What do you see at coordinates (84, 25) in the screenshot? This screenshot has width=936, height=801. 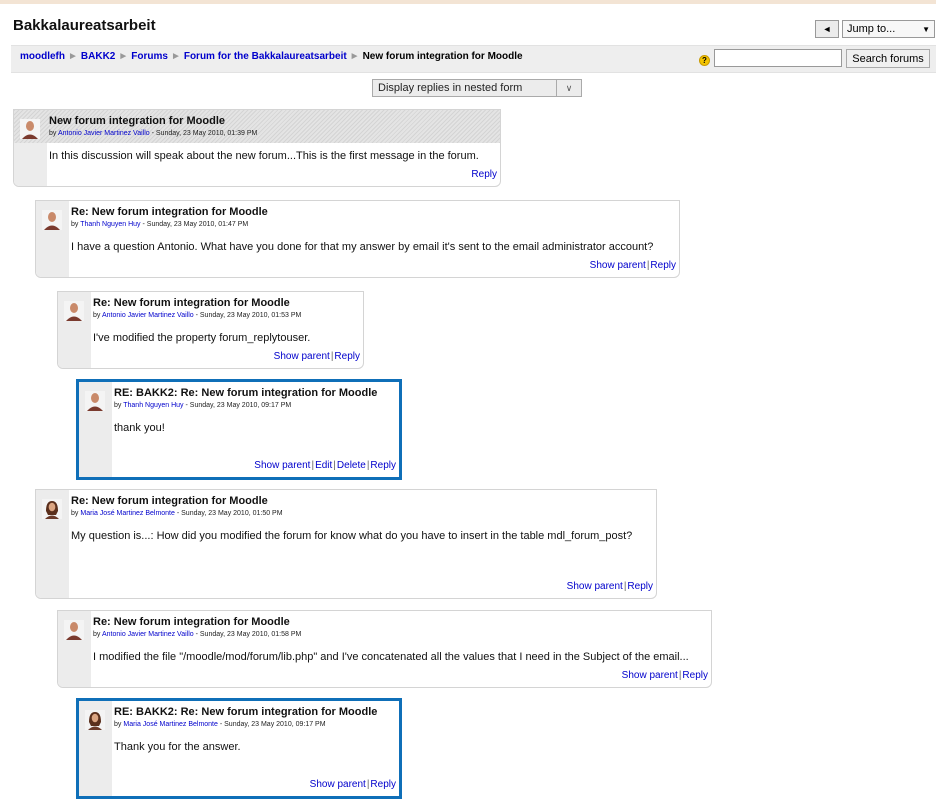 I see `page-title: Bakkalaureatsarbeit` at bounding box center [84, 25].